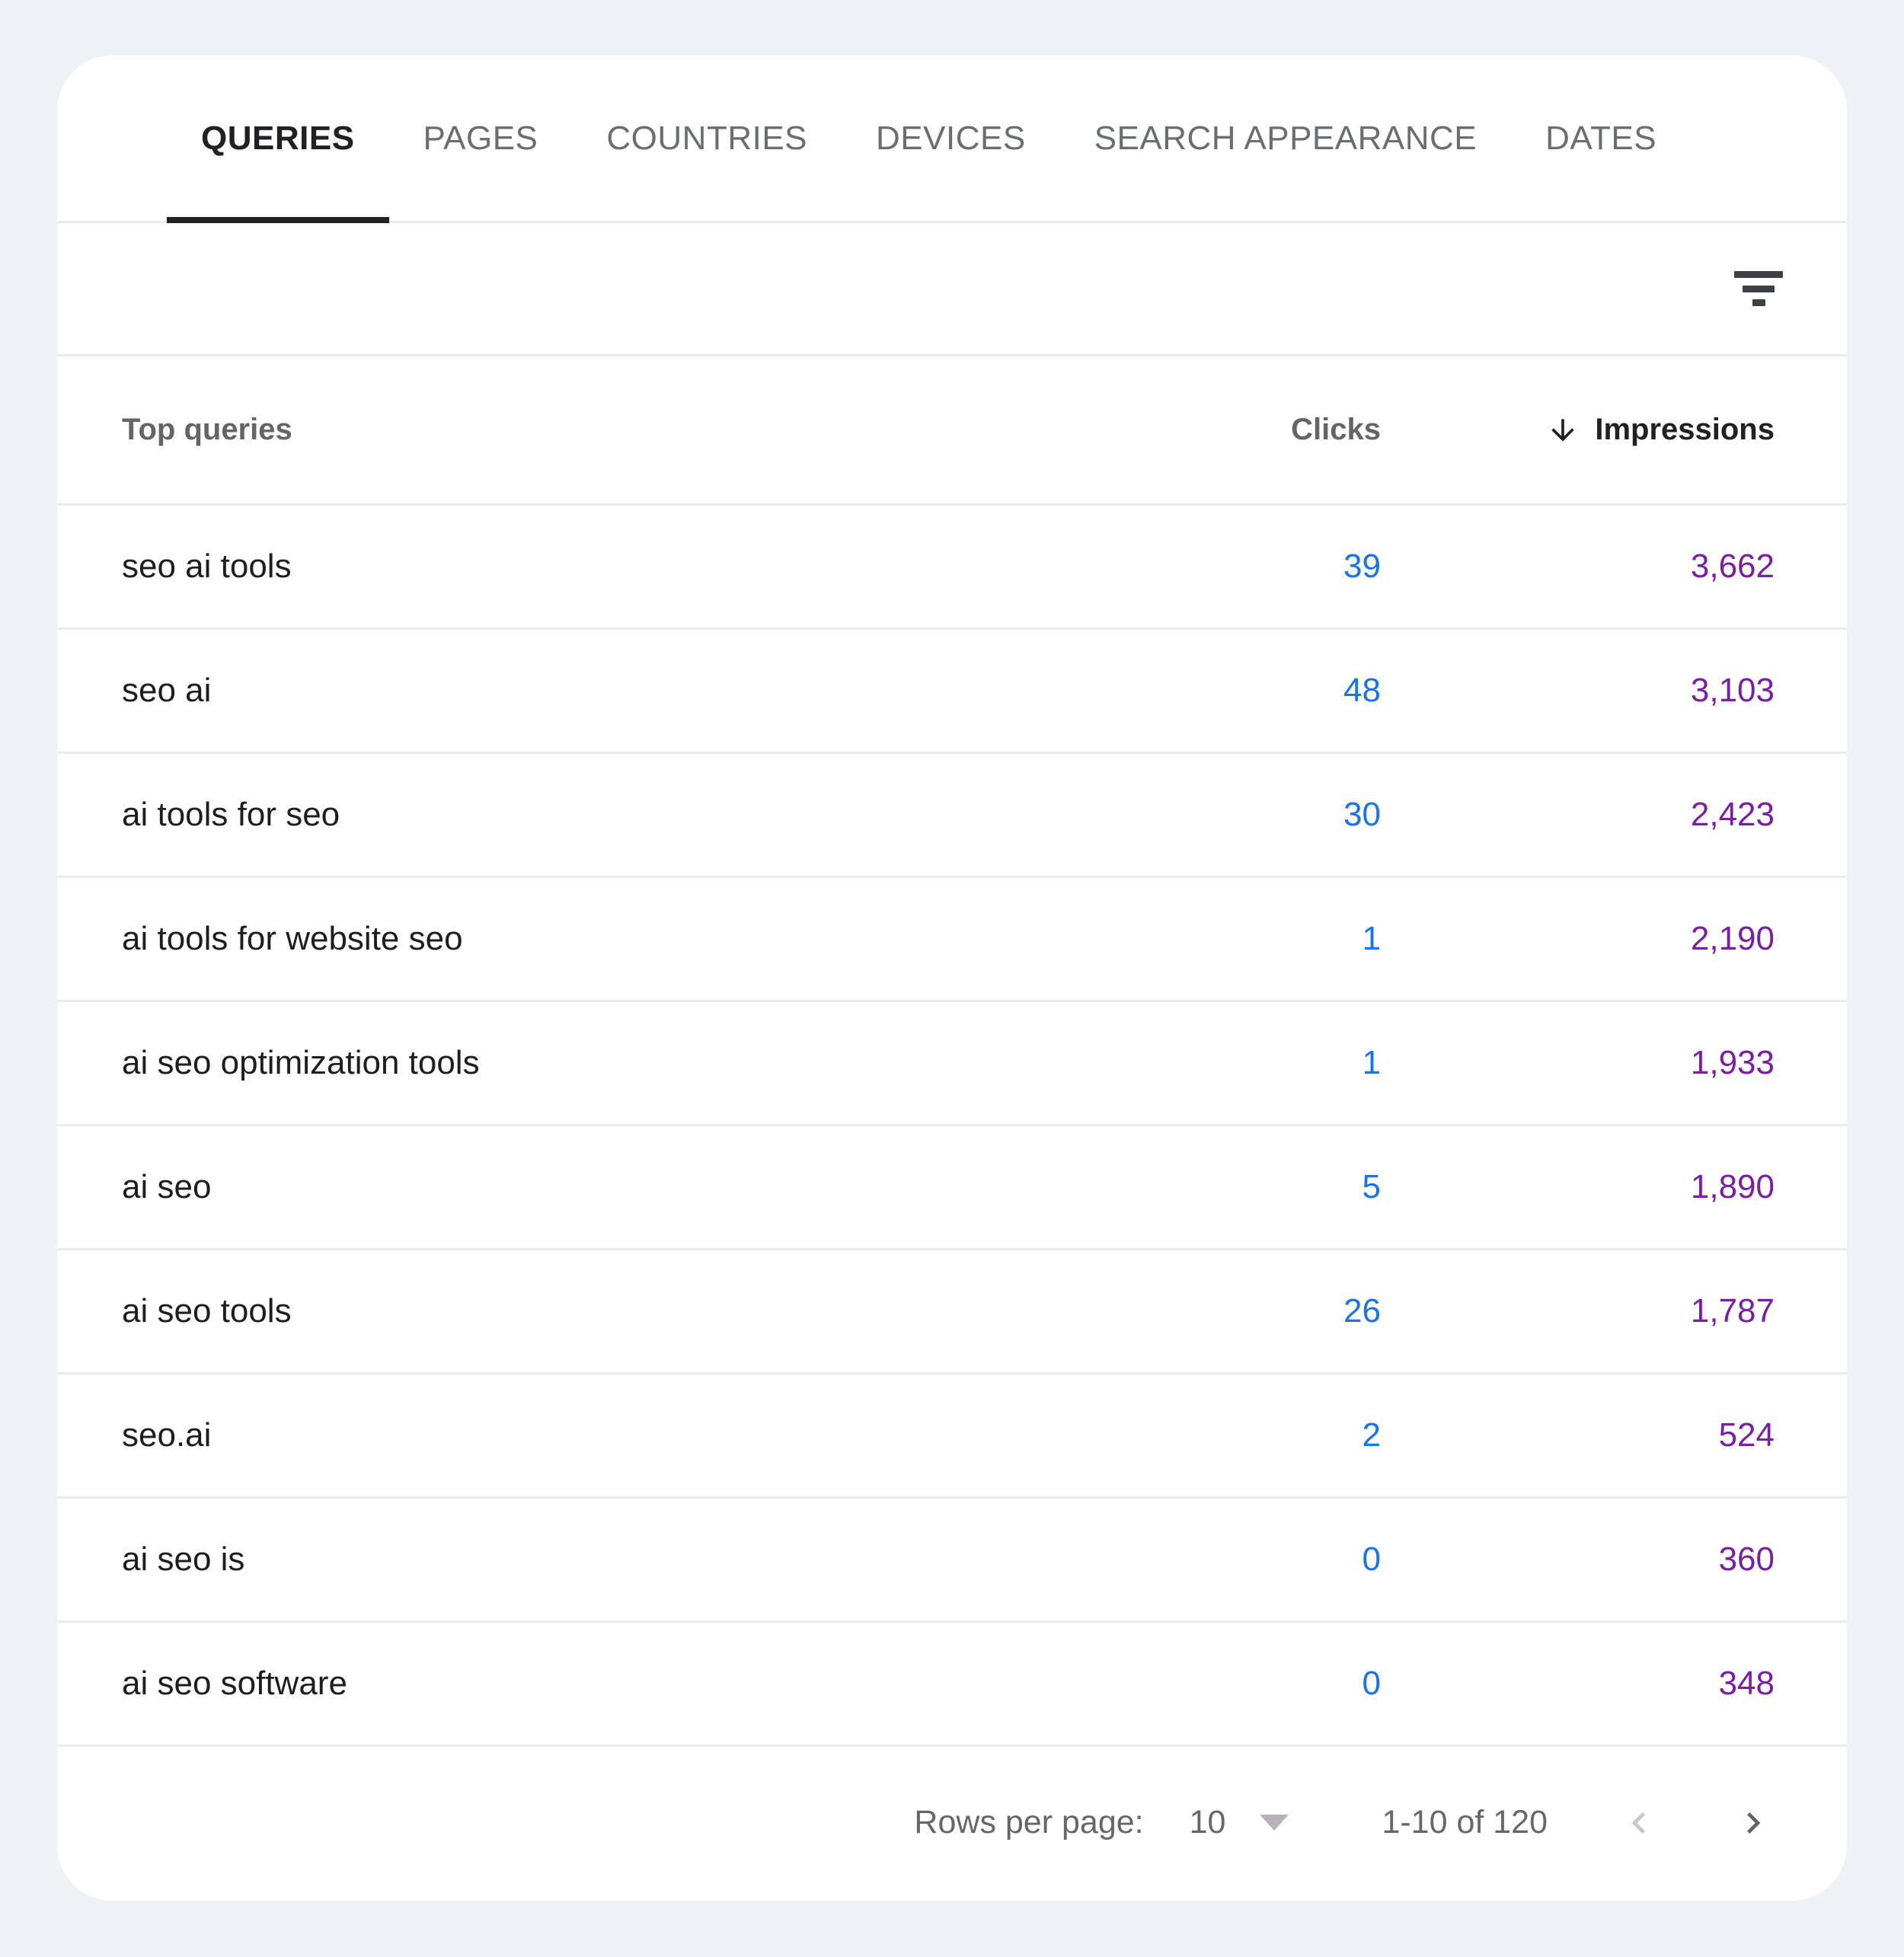 The width and height of the screenshot is (1904, 1957). Describe the element at coordinates (1362, 690) in the screenshot. I see `clicks-cell: 48` at that location.